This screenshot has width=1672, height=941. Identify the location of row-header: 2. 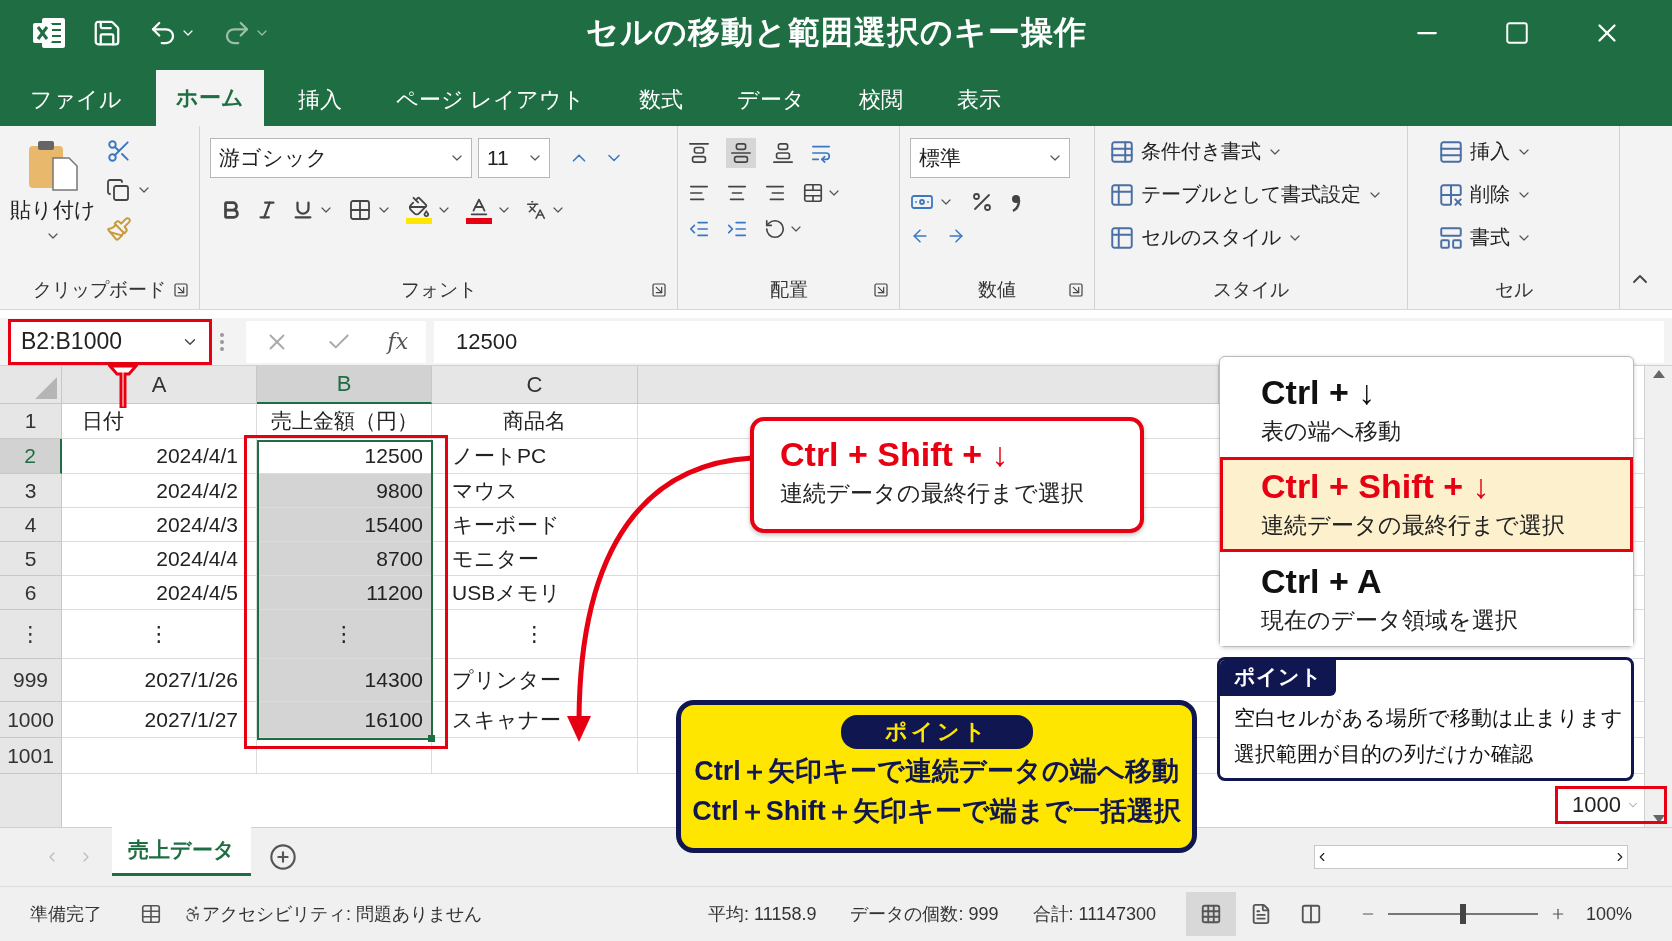
(31, 457).